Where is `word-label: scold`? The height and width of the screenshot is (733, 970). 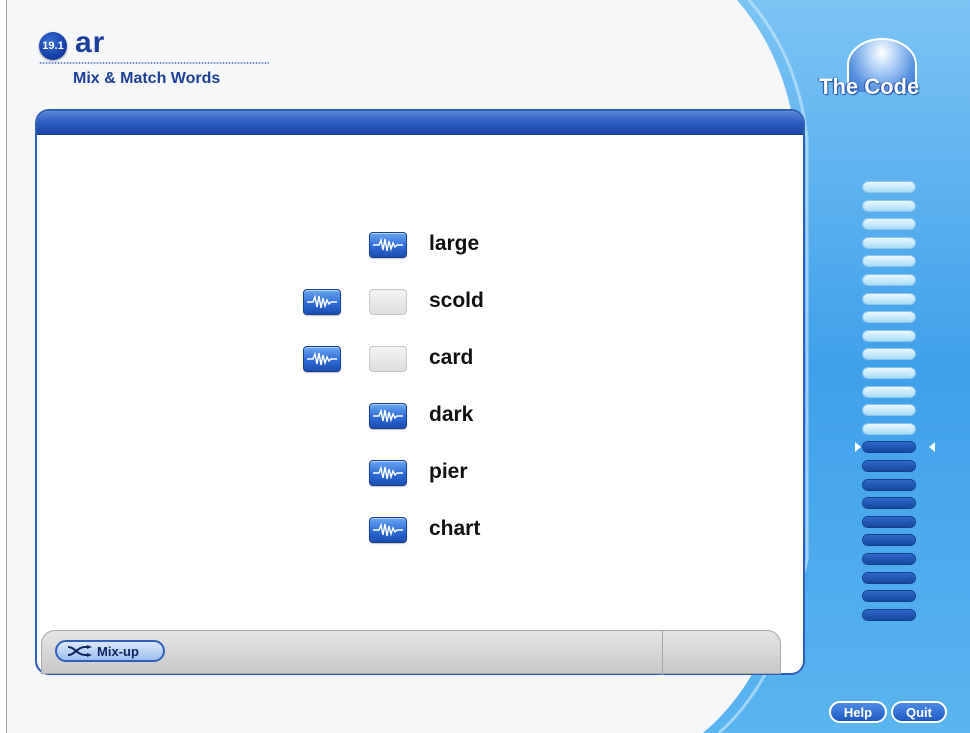
word-label: scold is located at coordinates (456, 300).